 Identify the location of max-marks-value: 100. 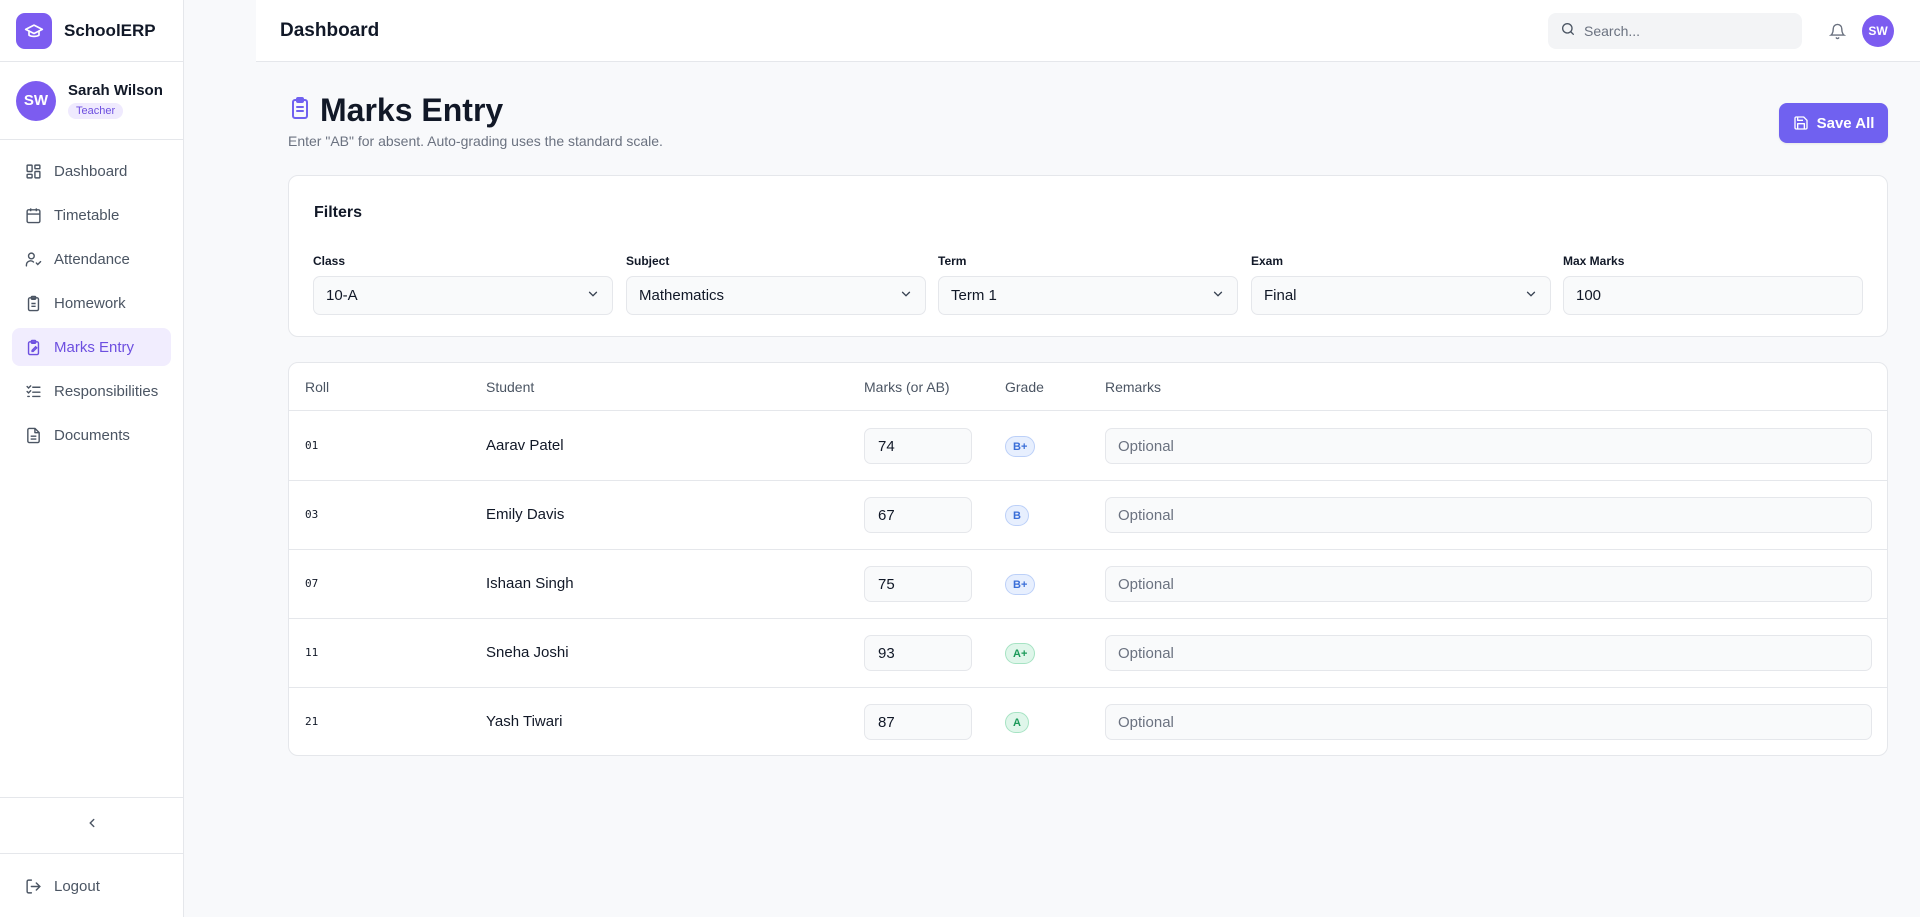
(1589, 295).